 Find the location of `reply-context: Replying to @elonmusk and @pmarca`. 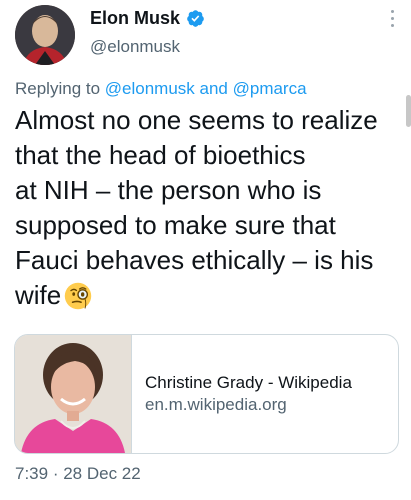

reply-context: Replying to @elonmusk and @pmarca is located at coordinates (161, 89).